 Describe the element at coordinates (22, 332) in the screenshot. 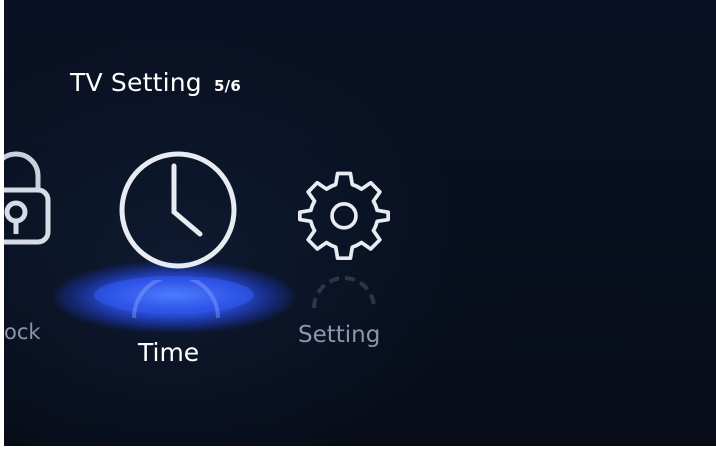

I see `menu-item-lock-label: ock` at that location.